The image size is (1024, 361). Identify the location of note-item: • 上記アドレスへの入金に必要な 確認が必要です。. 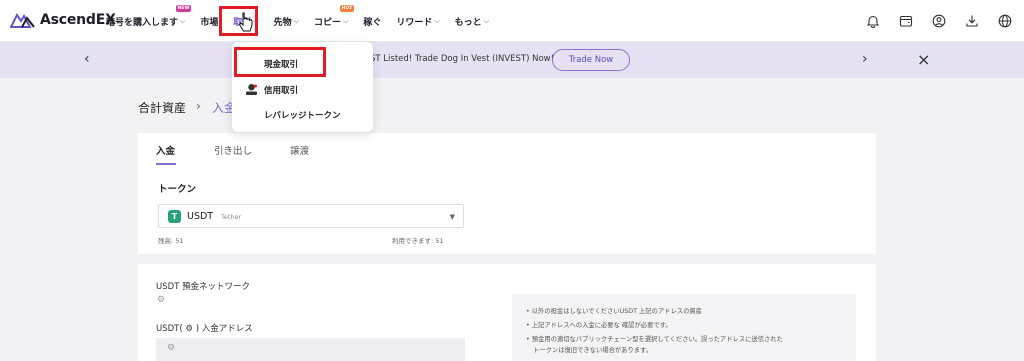
(599, 325).